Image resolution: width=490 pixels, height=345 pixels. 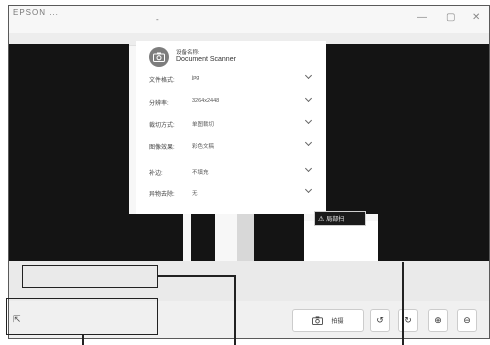 What do you see at coordinates (82, 316) in the screenshot?
I see `callout-box-bottom` at bounding box center [82, 316].